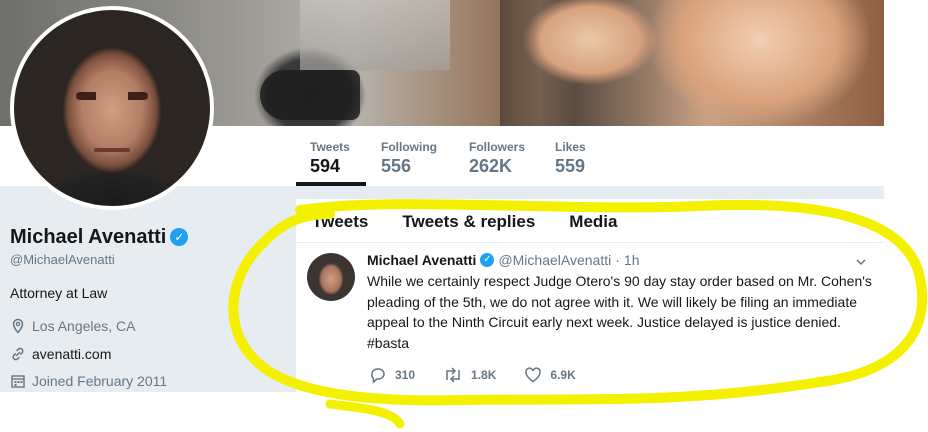 The width and height of the screenshot is (928, 432). I want to click on like-button: 6.9K, so click(550, 375).